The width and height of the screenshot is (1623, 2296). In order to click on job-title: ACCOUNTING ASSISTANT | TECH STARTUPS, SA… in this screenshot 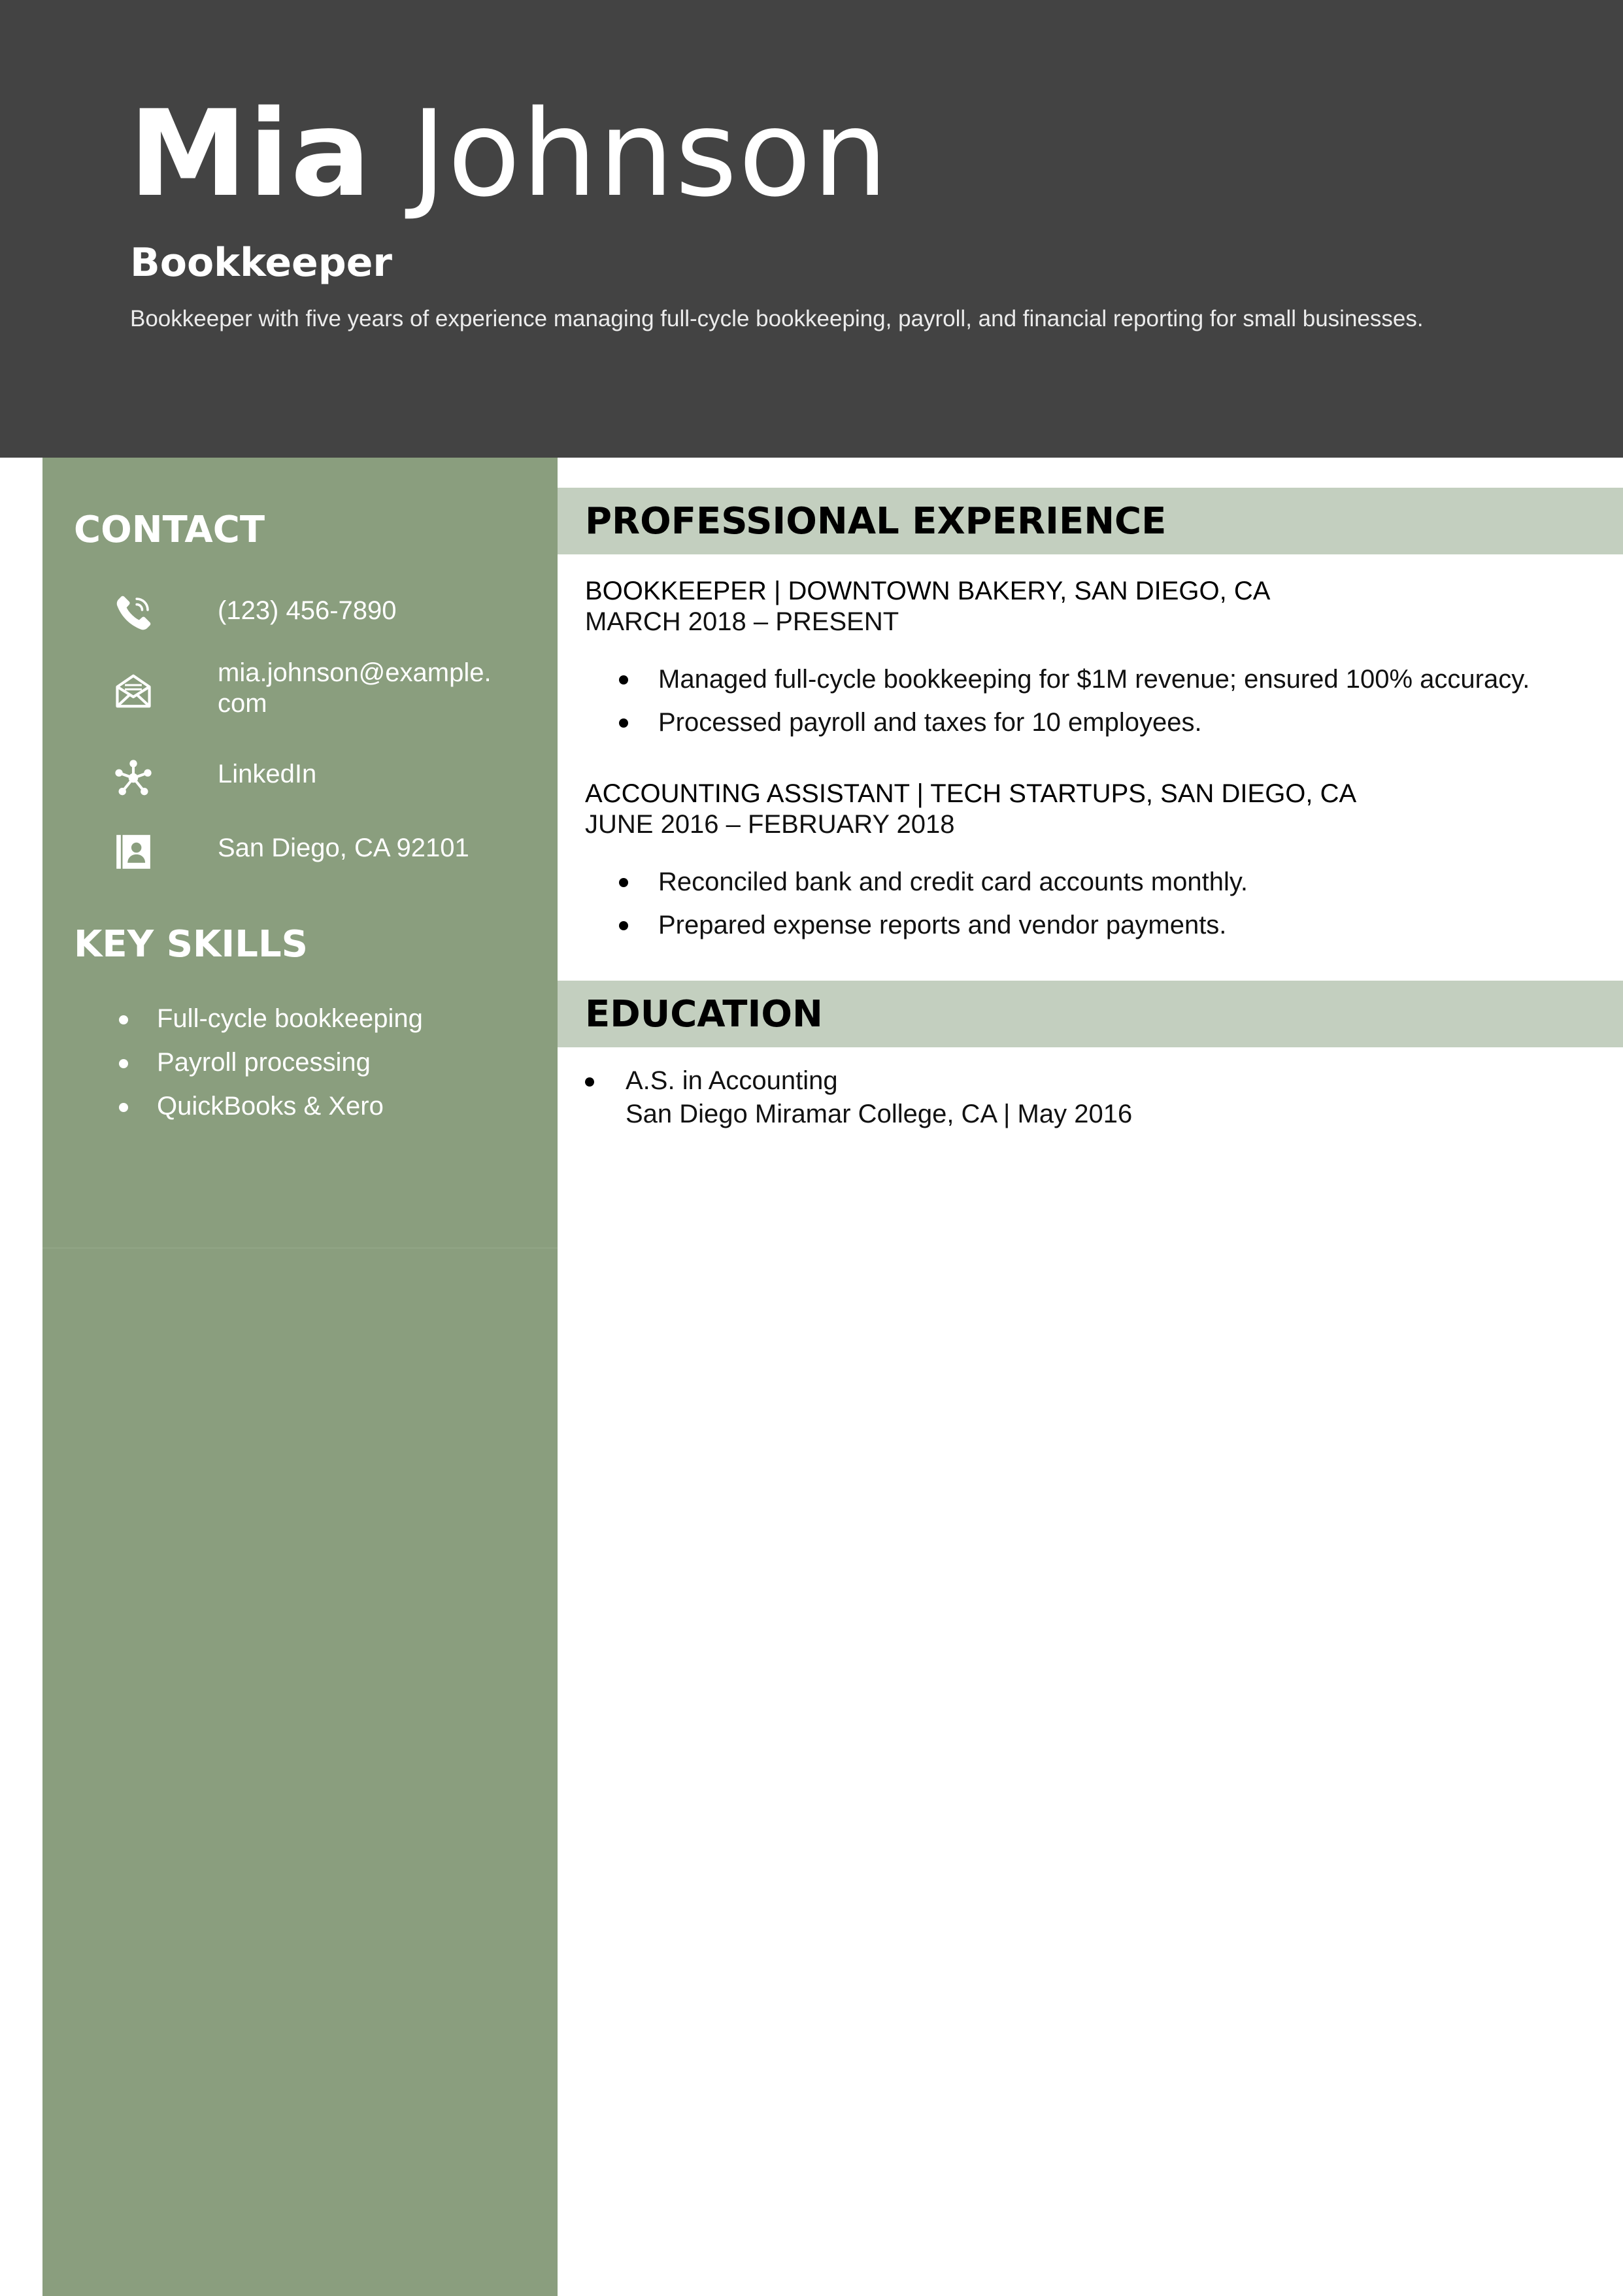, I will do `click(971, 793)`.